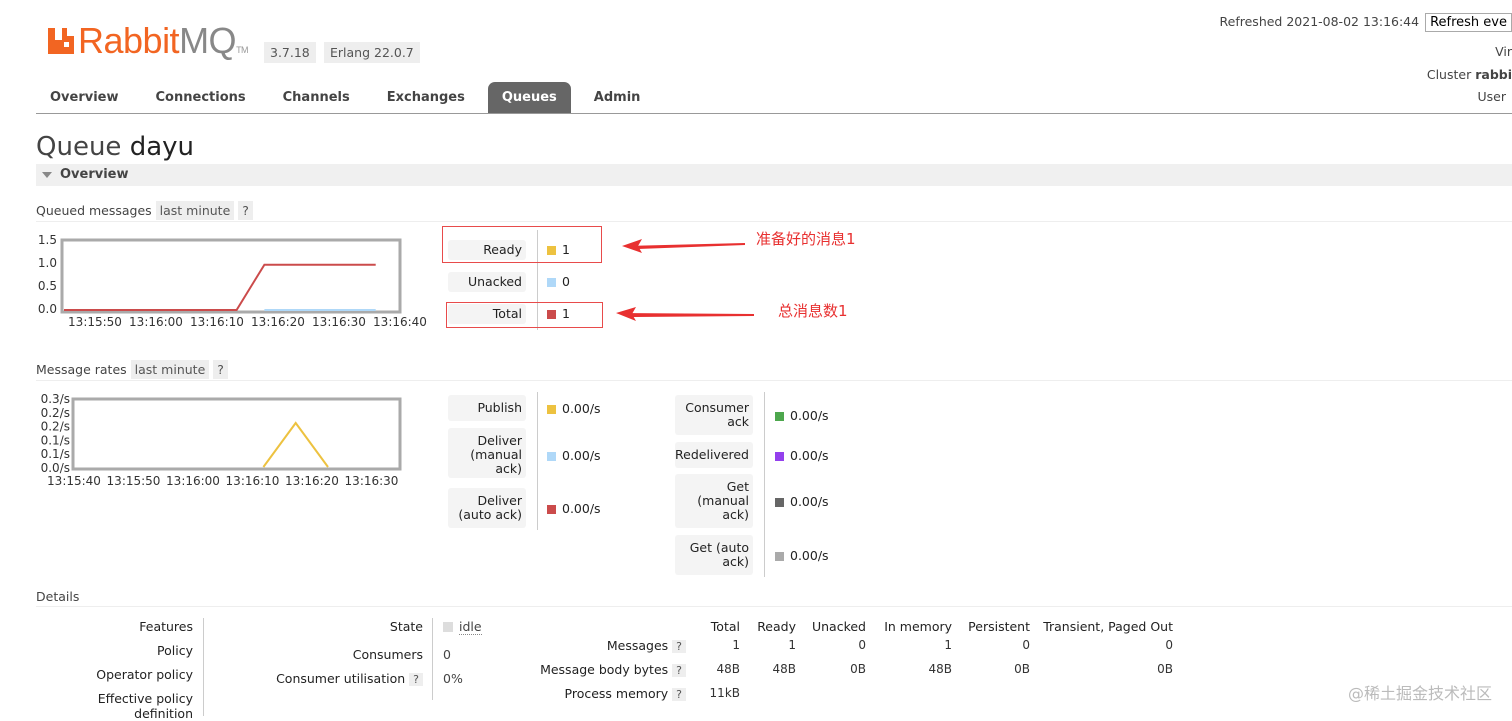 The height and width of the screenshot is (721, 1512). What do you see at coordinates (574, 455) in the screenshot?
I see `legend-value-deliver-manual: 0.00/s` at bounding box center [574, 455].